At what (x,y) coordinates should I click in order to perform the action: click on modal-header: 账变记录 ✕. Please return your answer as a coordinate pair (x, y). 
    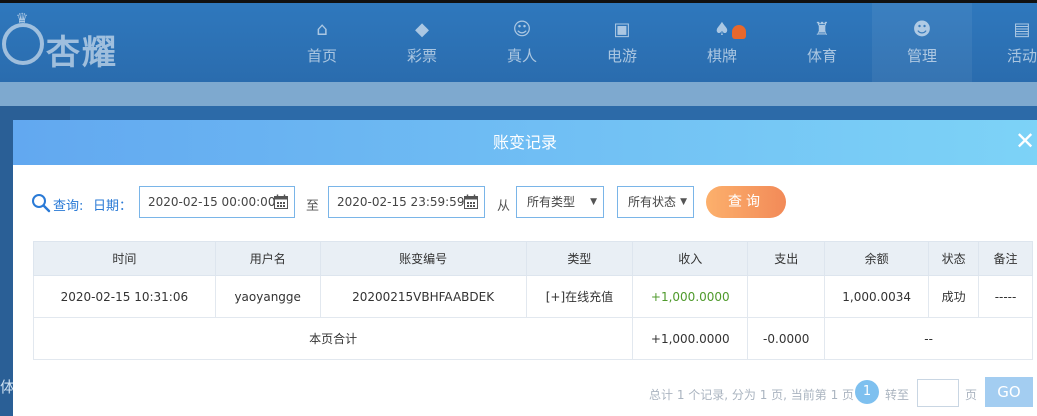
    Looking at the image, I should click on (525, 142).